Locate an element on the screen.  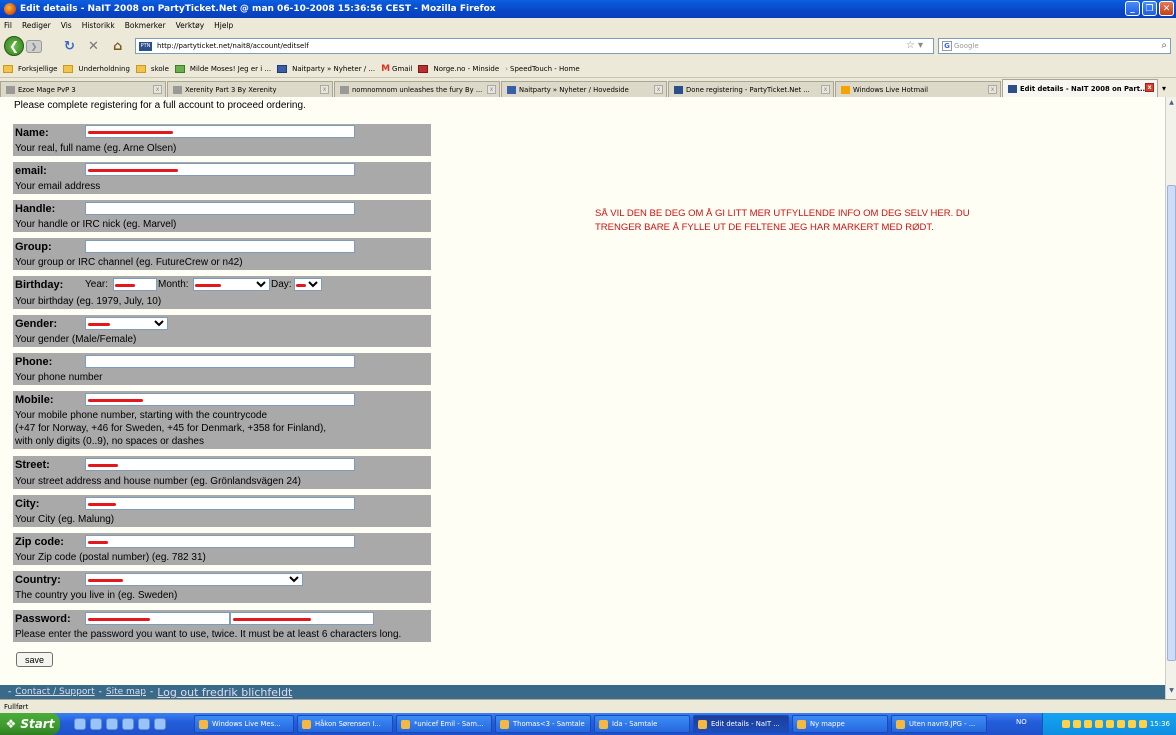
stop-icon: ✕ is located at coordinates (93, 46).